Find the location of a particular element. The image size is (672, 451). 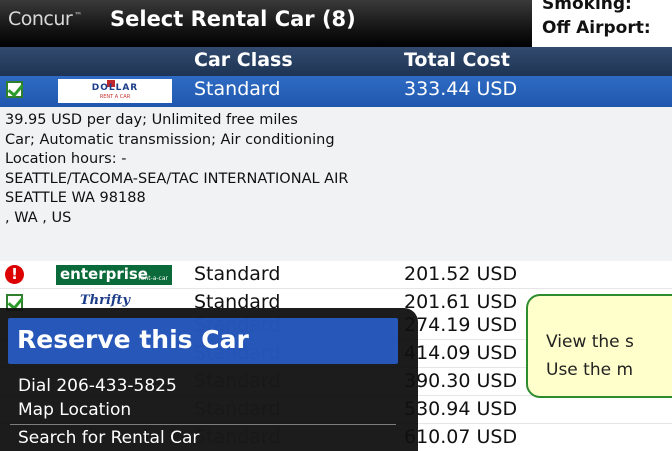

menu-separator is located at coordinates (203, 424).